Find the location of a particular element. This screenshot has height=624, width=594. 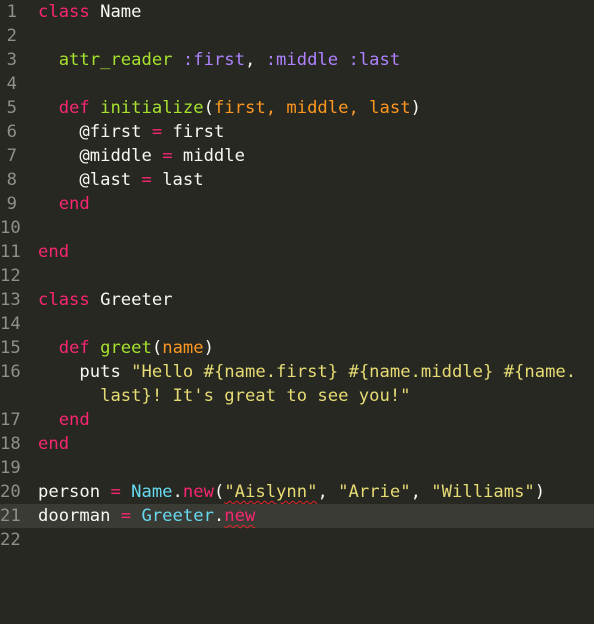

line-number: 2 is located at coordinates (11, 36).